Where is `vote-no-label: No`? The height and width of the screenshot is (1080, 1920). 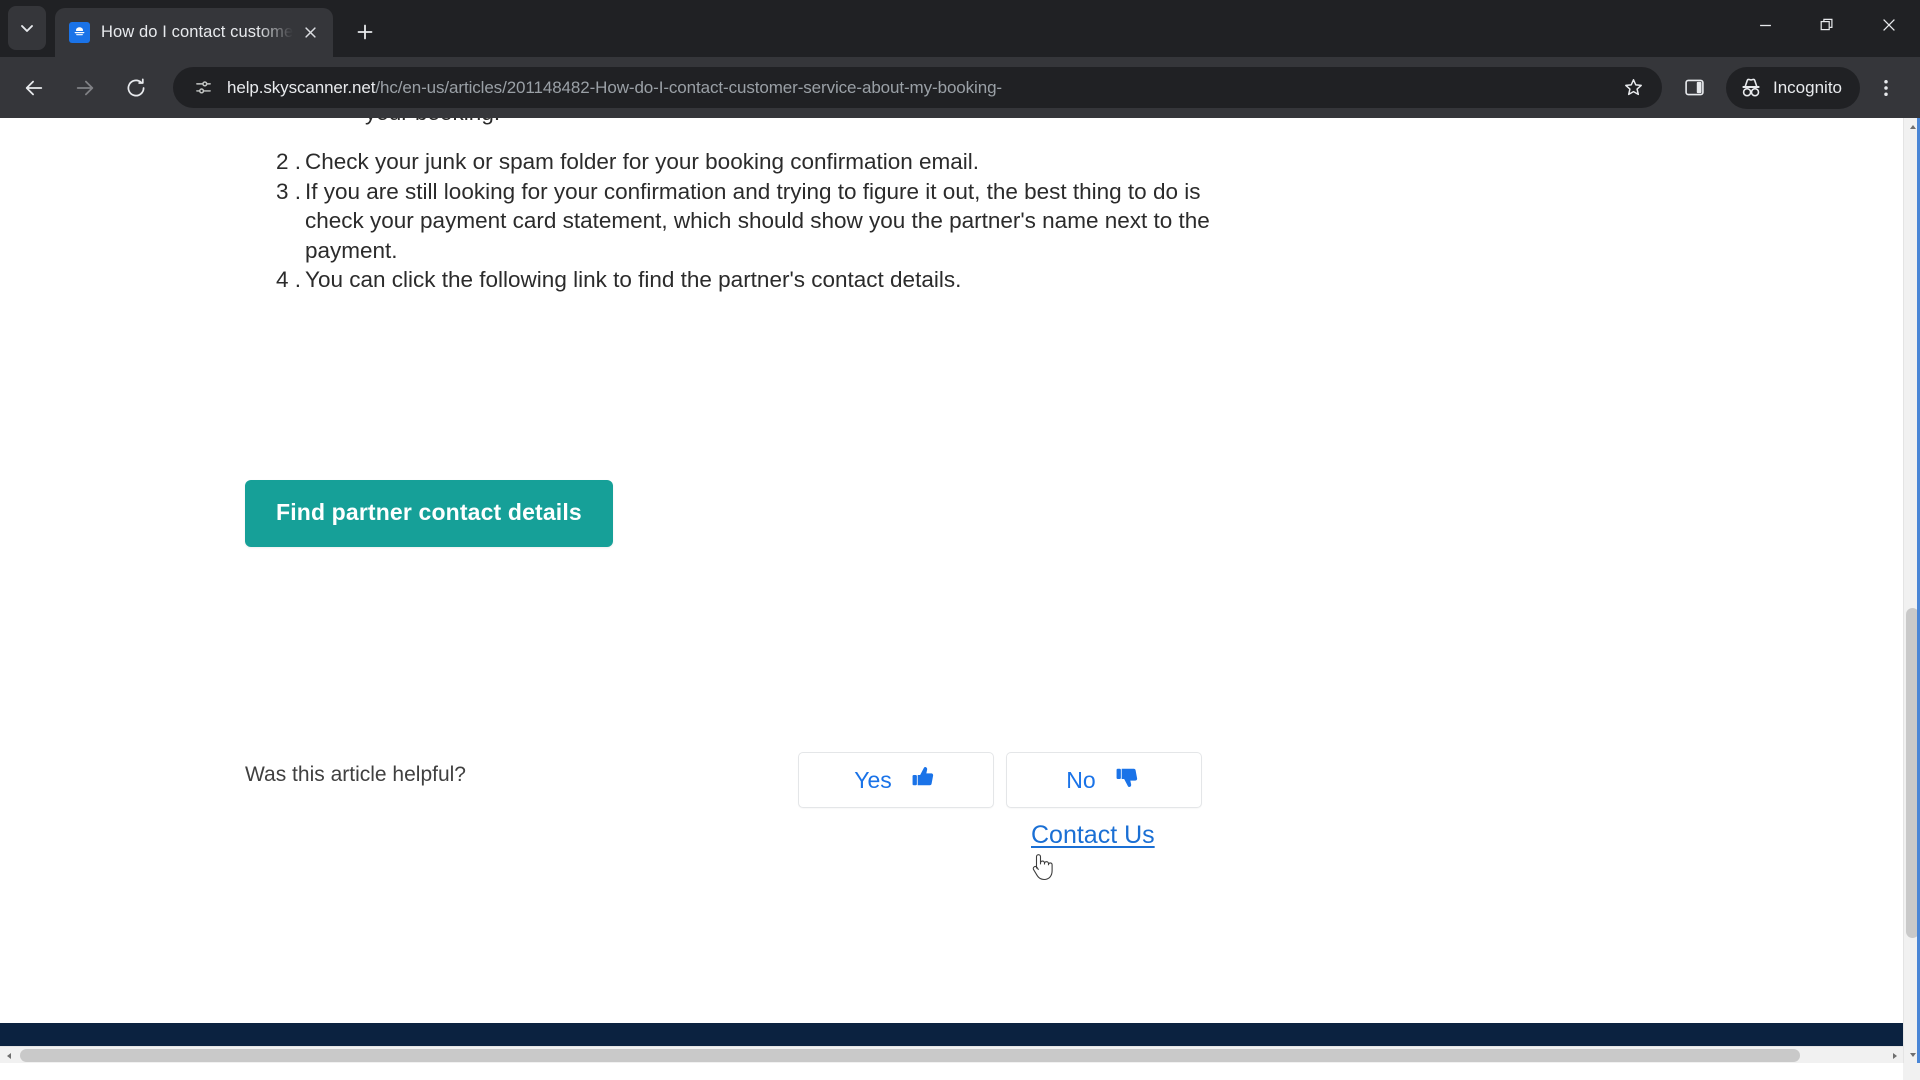
vote-no-label: No is located at coordinates (1081, 779).